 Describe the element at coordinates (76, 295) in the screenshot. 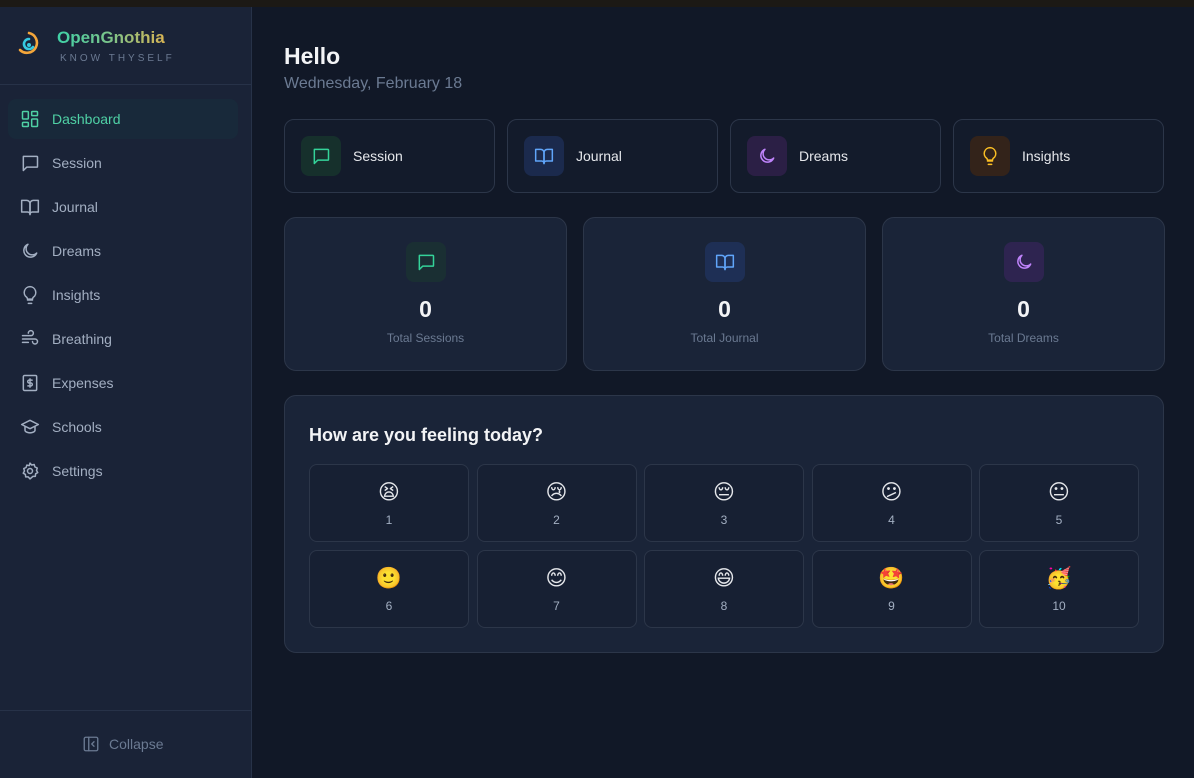

I see `sidebar-item-label: Insights` at that location.